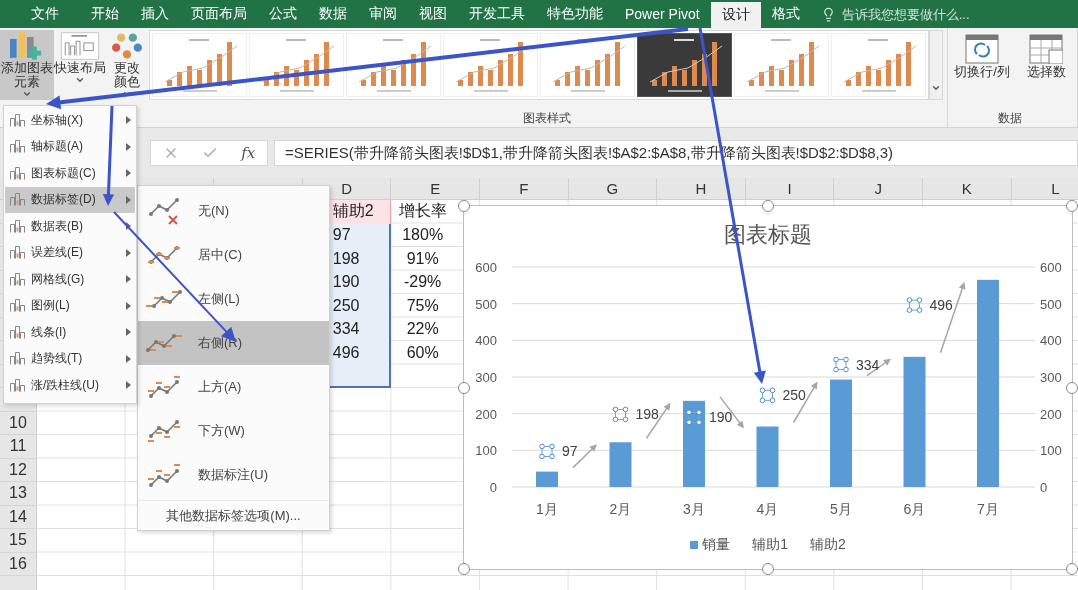 The width and height of the screenshot is (1078, 590). What do you see at coordinates (70, 226) in the screenshot?
I see `menu-item: 数据表(B)` at bounding box center [70, 226].